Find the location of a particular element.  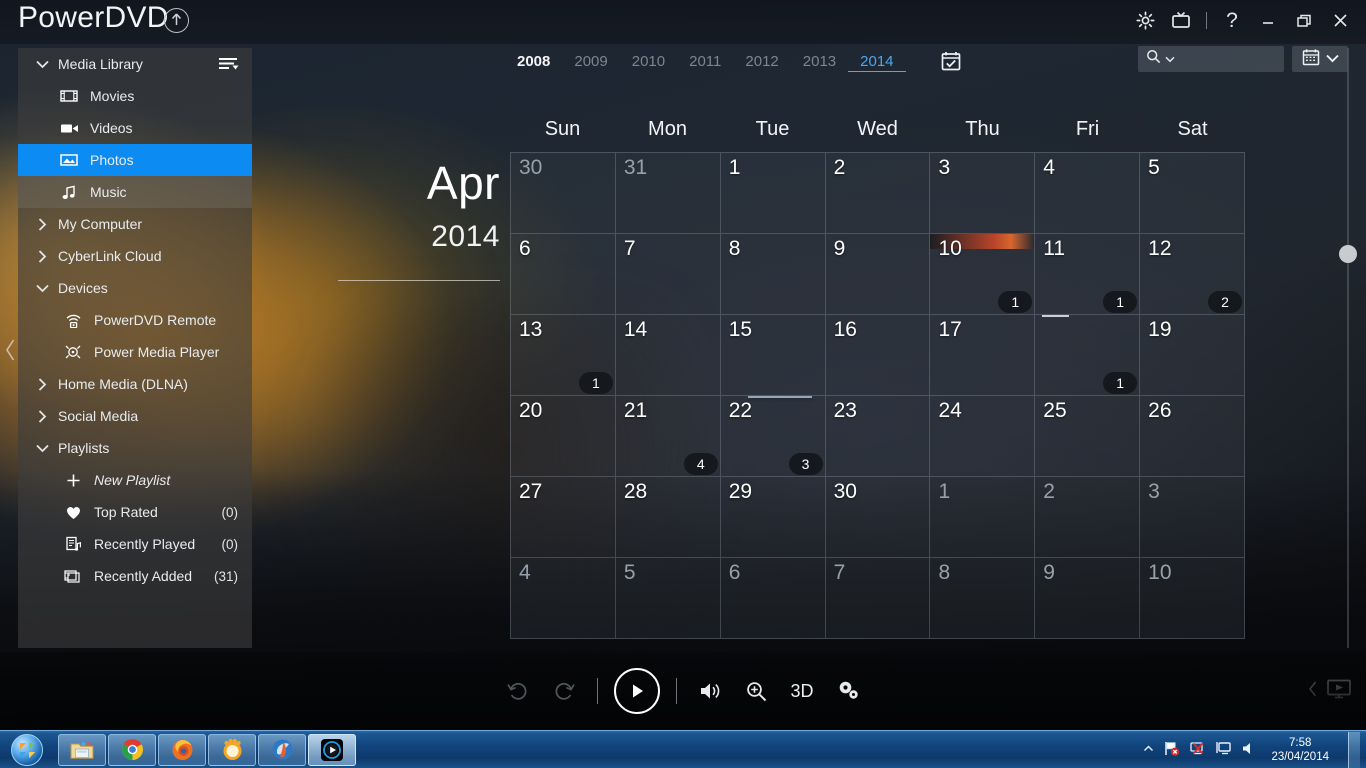

calendar-day-cell: 24 is located at coordinates (983, 436).